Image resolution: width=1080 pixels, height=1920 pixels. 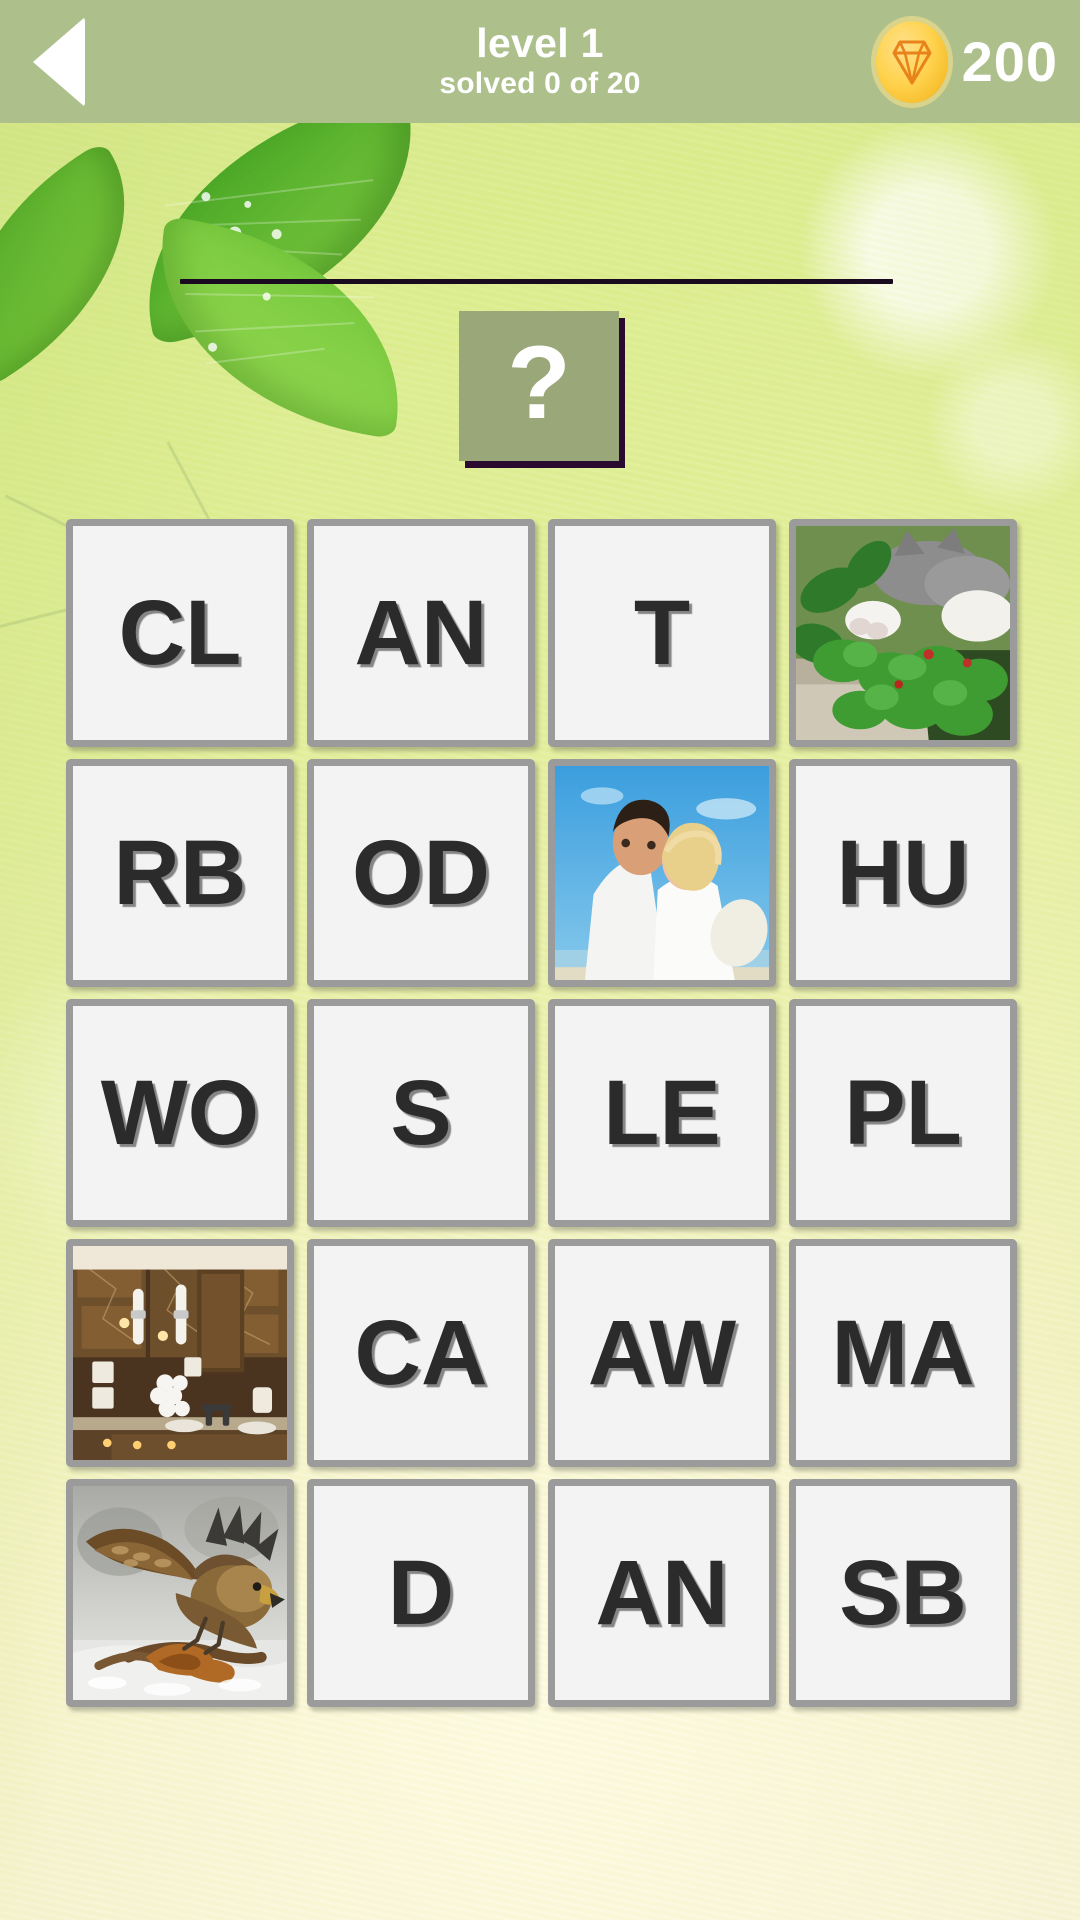 I want to click on letter-tile-label: MA, so click(x=903, y=1353).